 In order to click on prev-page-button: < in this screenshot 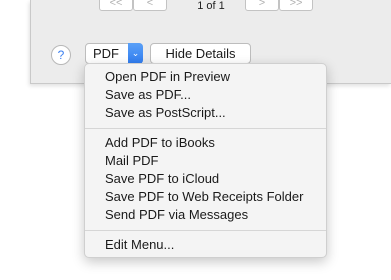, I will do `click(150, 5)`.